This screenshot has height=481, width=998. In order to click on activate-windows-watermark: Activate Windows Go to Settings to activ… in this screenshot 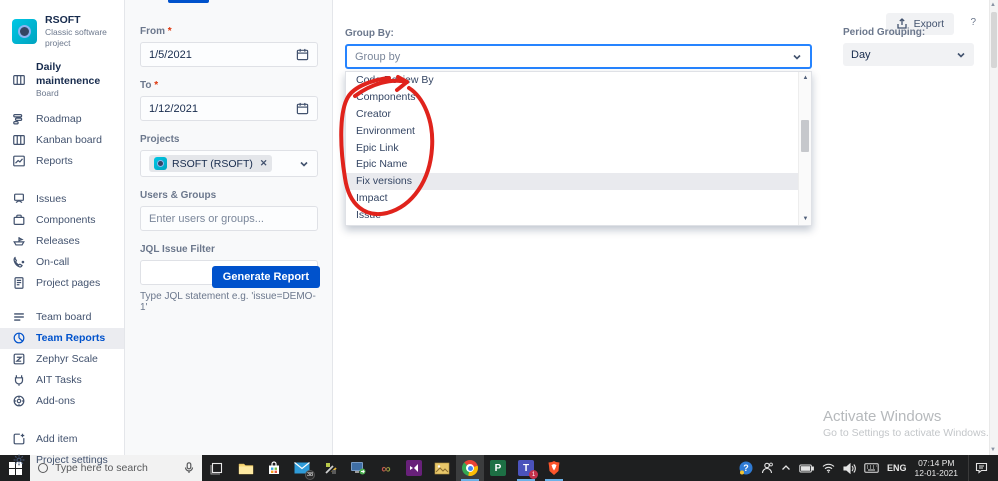, I will do `click(906, 423)`.